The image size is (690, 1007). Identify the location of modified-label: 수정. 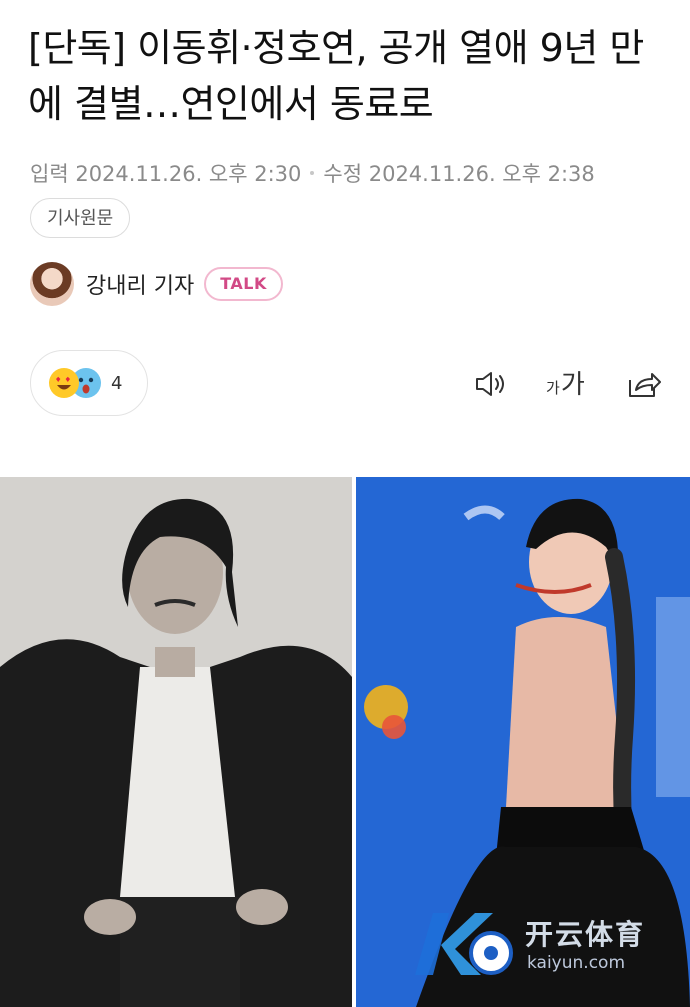
(343, 174).